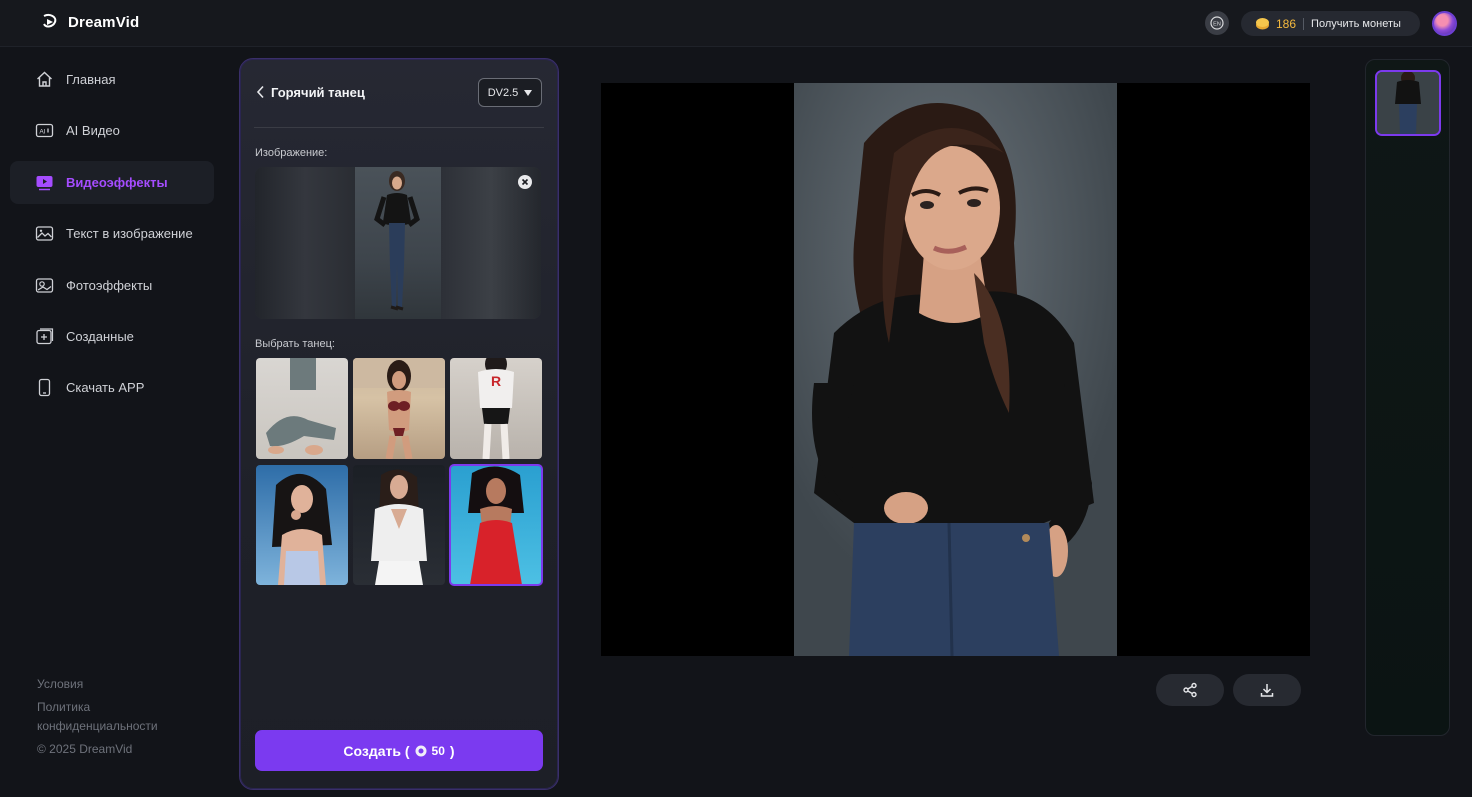 The image size is (1472, 797). I want to click on logo: DreamVid, so click(89, 22).